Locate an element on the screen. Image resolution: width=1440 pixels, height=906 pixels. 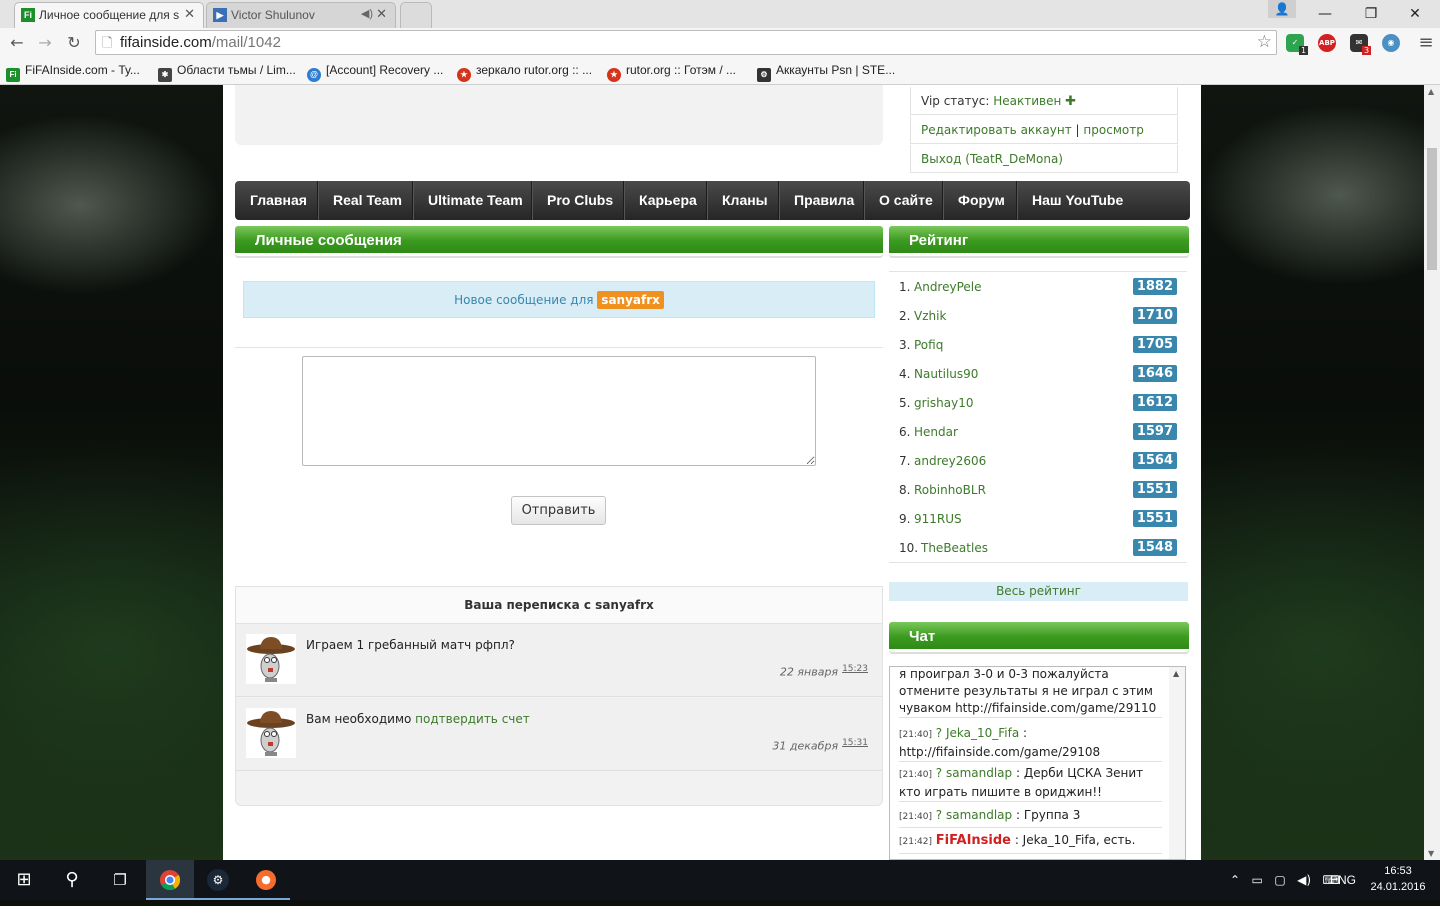
tab-active: Fi Личное сообщение для s ✕ is located at coordinates (109, 15).